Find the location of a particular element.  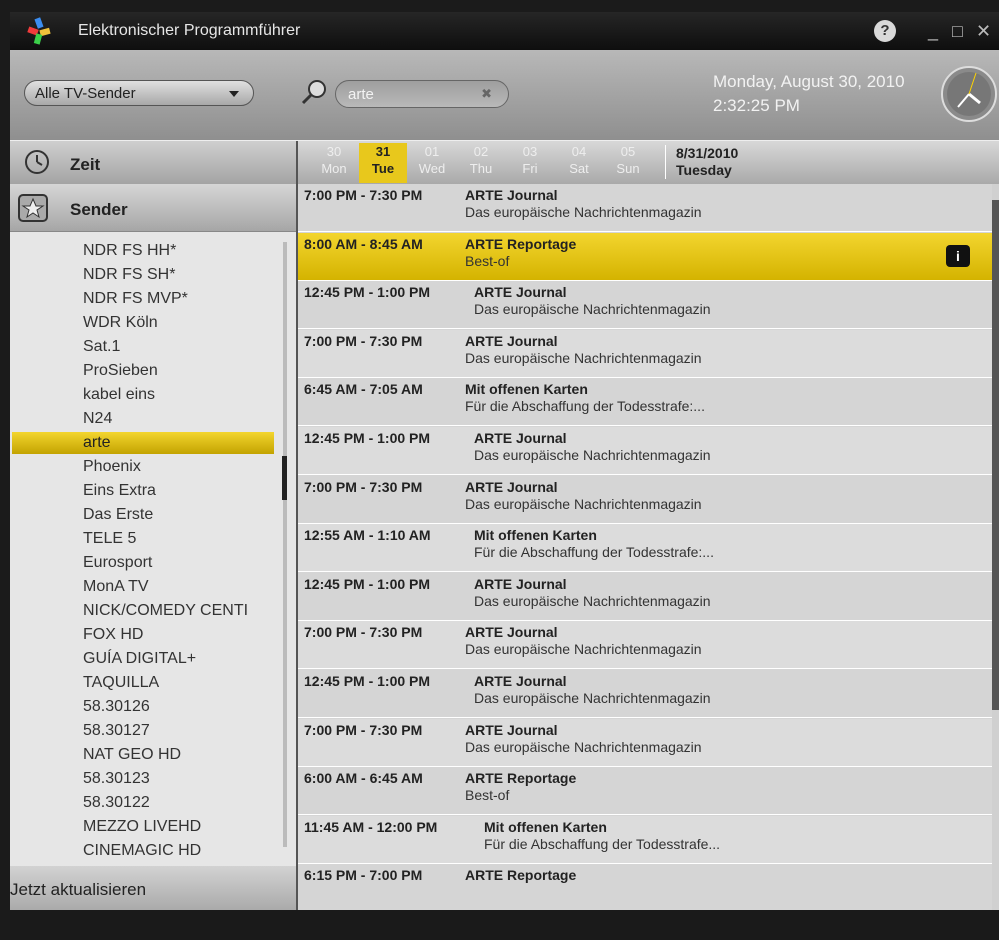

channel-item: N24 is located at coordinates (183, 419).